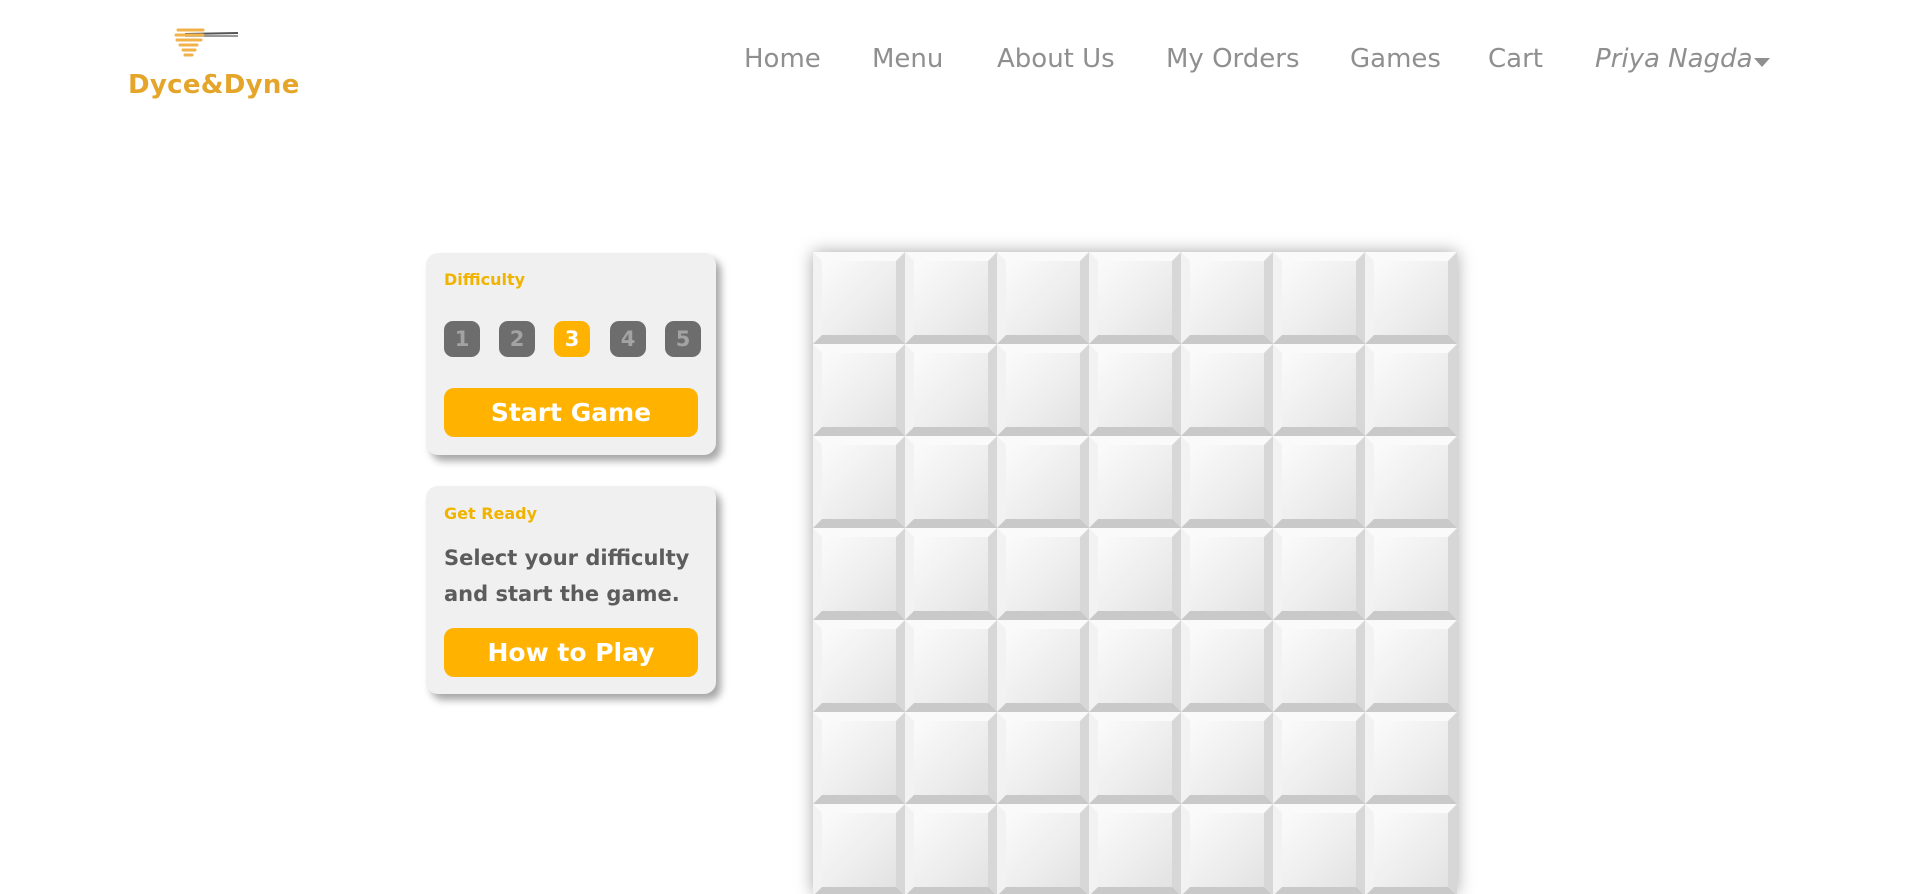 This screenshot has width=1920, height=894. Describe the element at coordinates (1515, 59) in the screenshot. I see `nav-cart: Cart` at that location.